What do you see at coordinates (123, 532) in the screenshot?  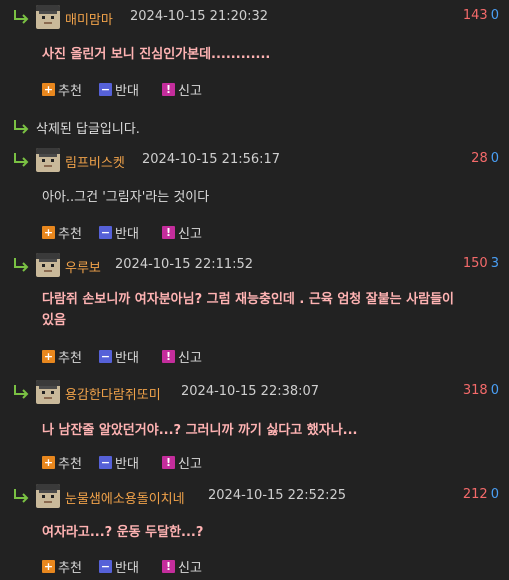 I see `comment-text: 여자라고...? 운동 두달한...?` at bounding box center [123, 532].